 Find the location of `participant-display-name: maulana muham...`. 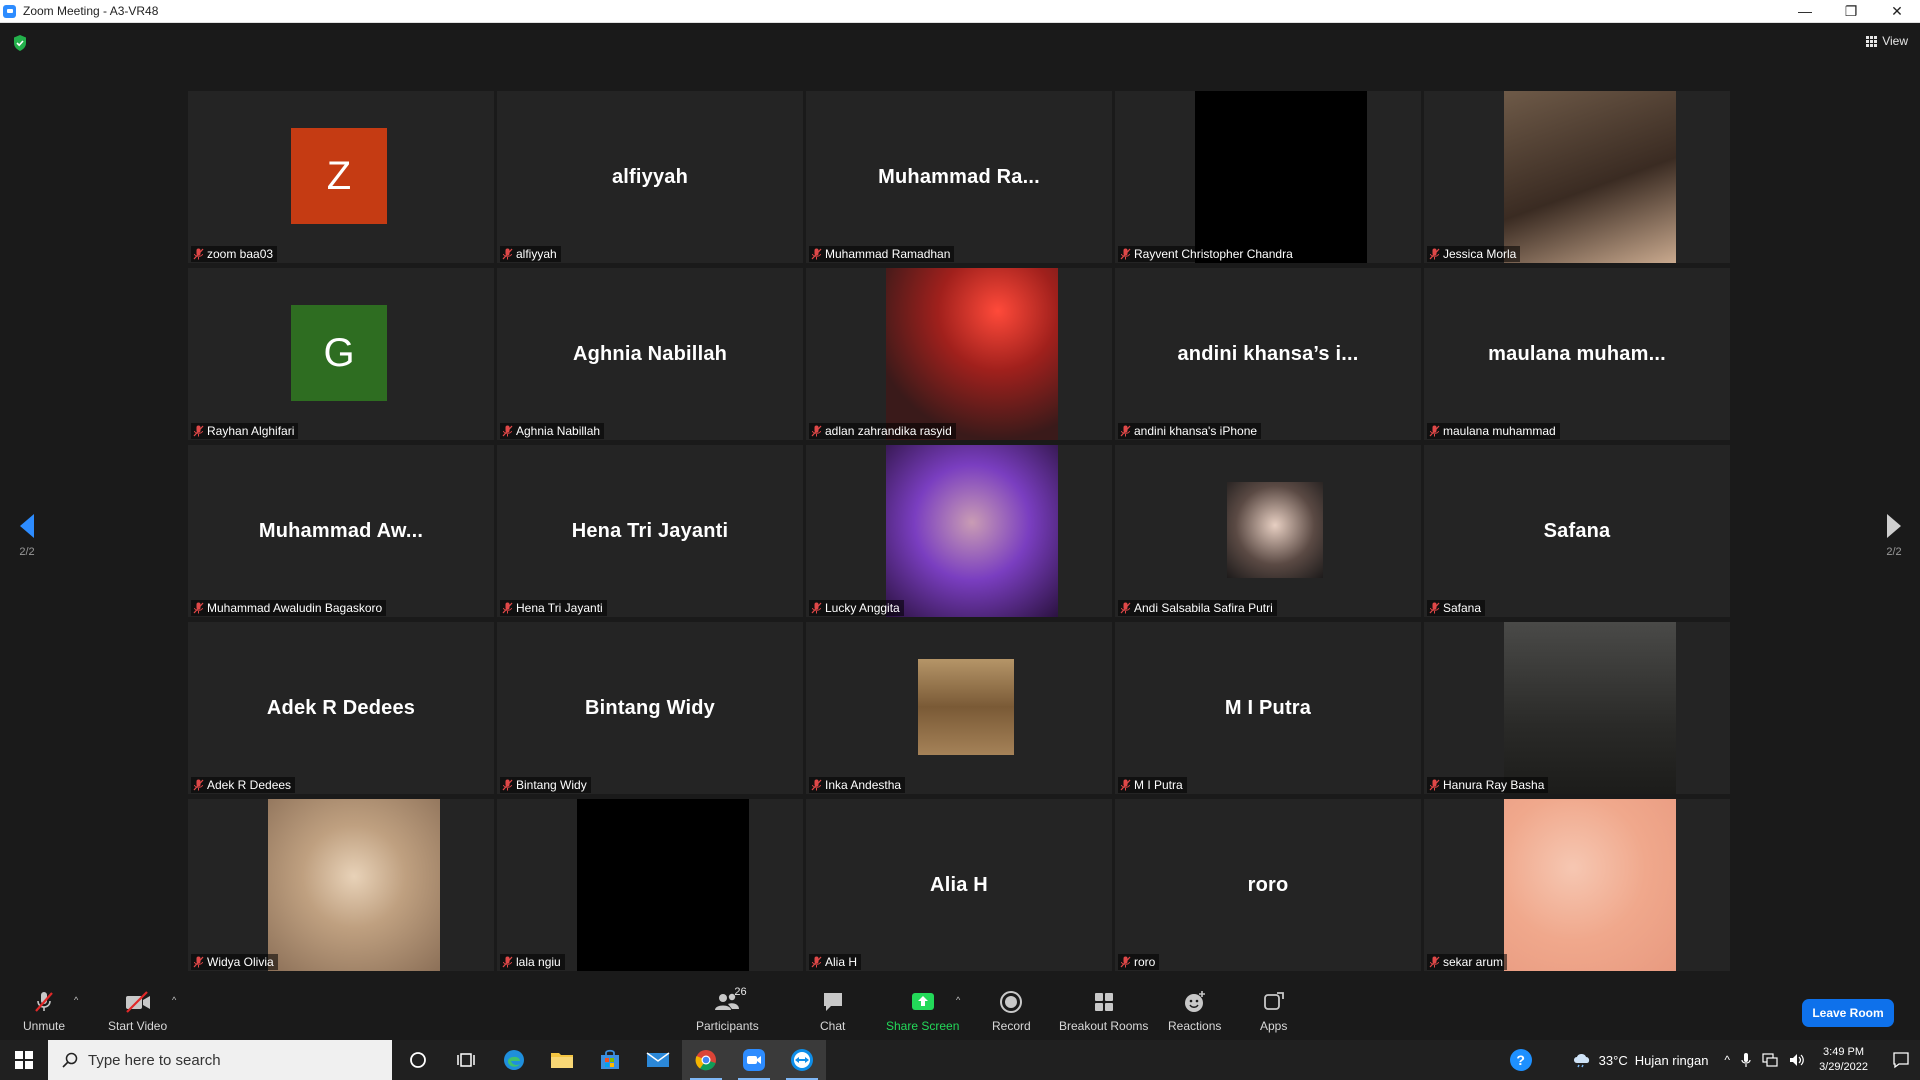

participant-display-name: maulana muham... is located at coordinates (1577, 353).